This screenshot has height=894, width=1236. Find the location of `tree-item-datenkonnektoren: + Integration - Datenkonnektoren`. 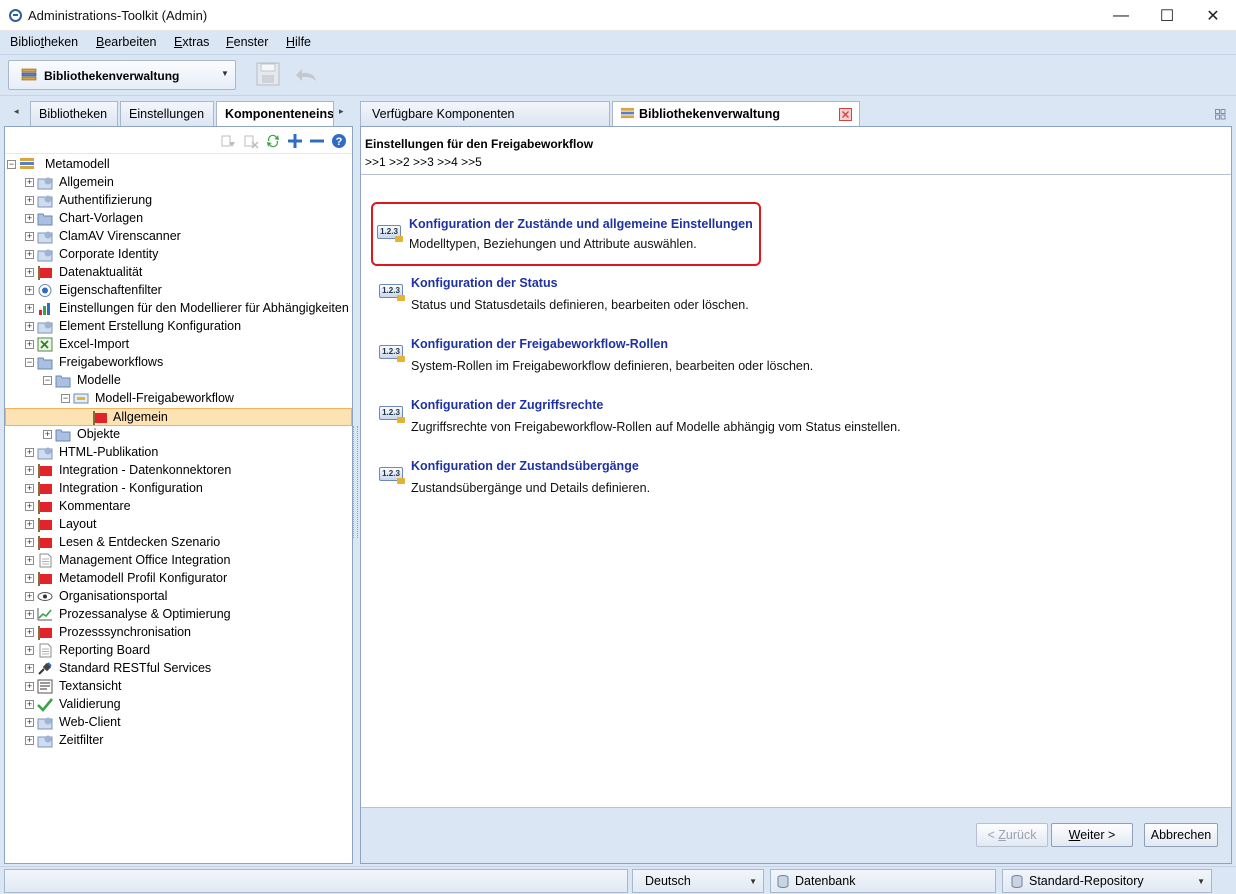

tree-item-datenkonnektoren: + Integration - Datenkonnektoren is located at coordinates (178, 471).